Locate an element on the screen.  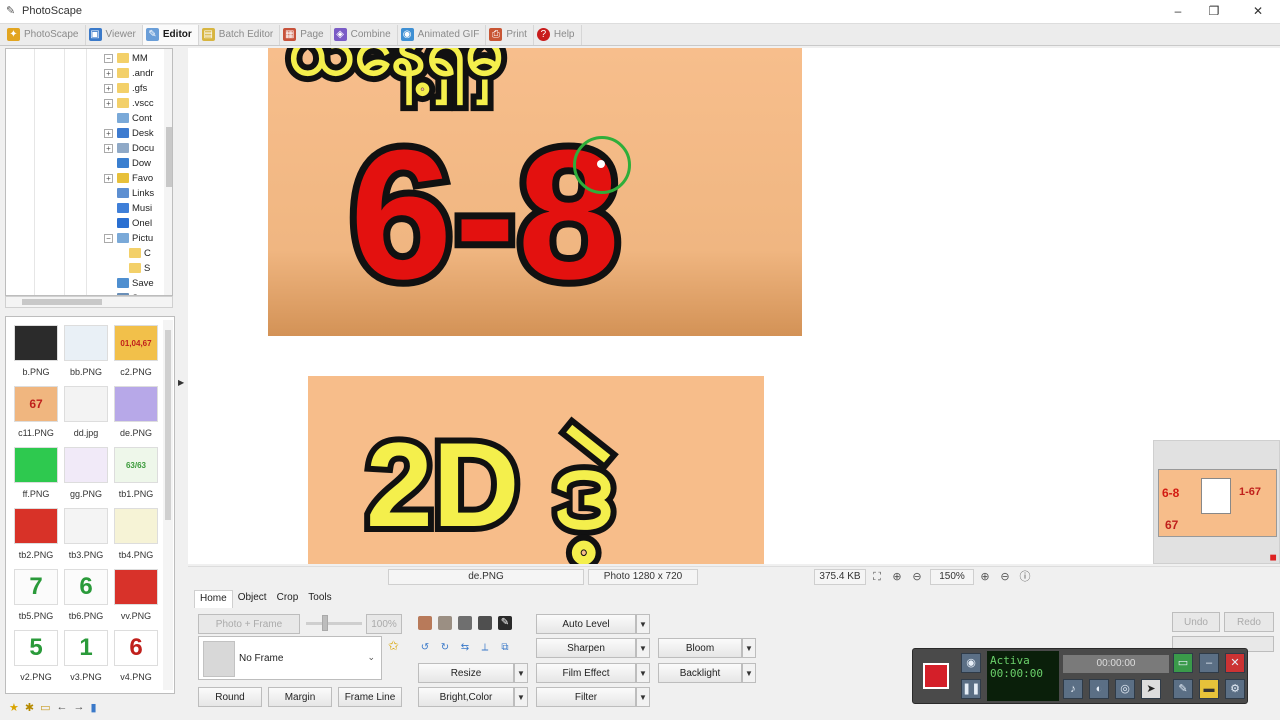
tab-tools: Tools is located at coordinates (319, 599).